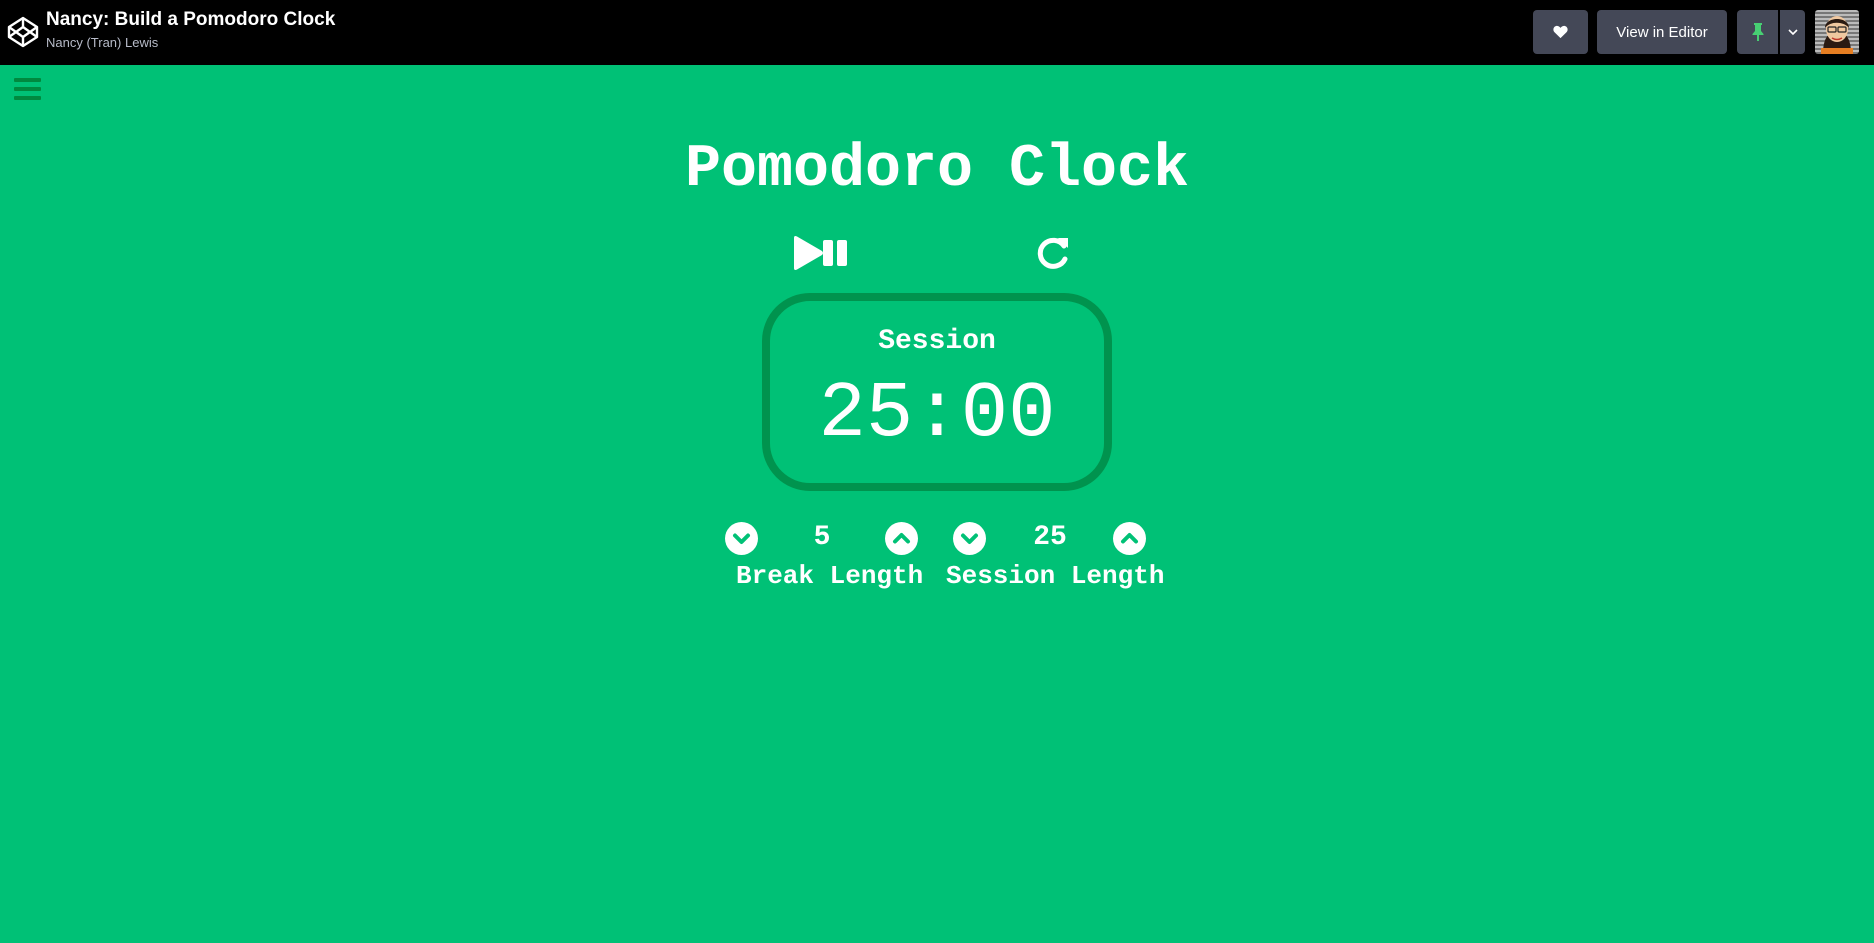  I want to click on user-avatar-image, so click(1837, 35).